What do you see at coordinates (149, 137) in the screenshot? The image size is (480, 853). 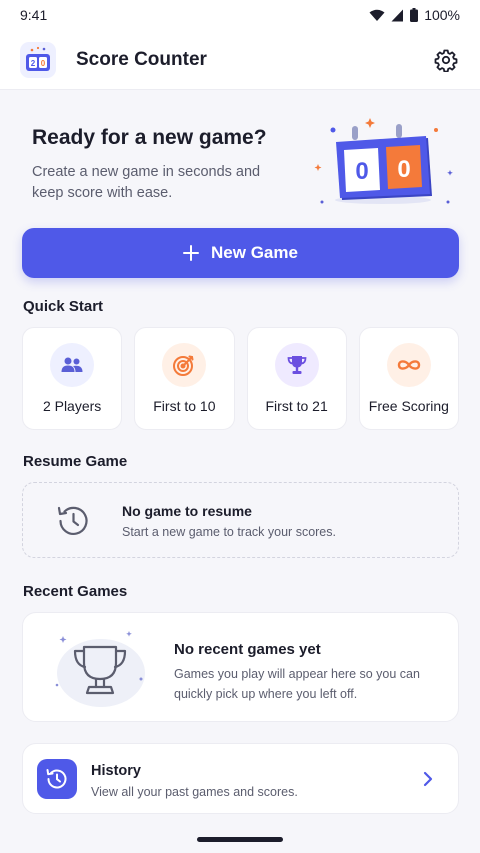 I see `hero-title: Ready for a new game?` at bounding box center [149, 137].